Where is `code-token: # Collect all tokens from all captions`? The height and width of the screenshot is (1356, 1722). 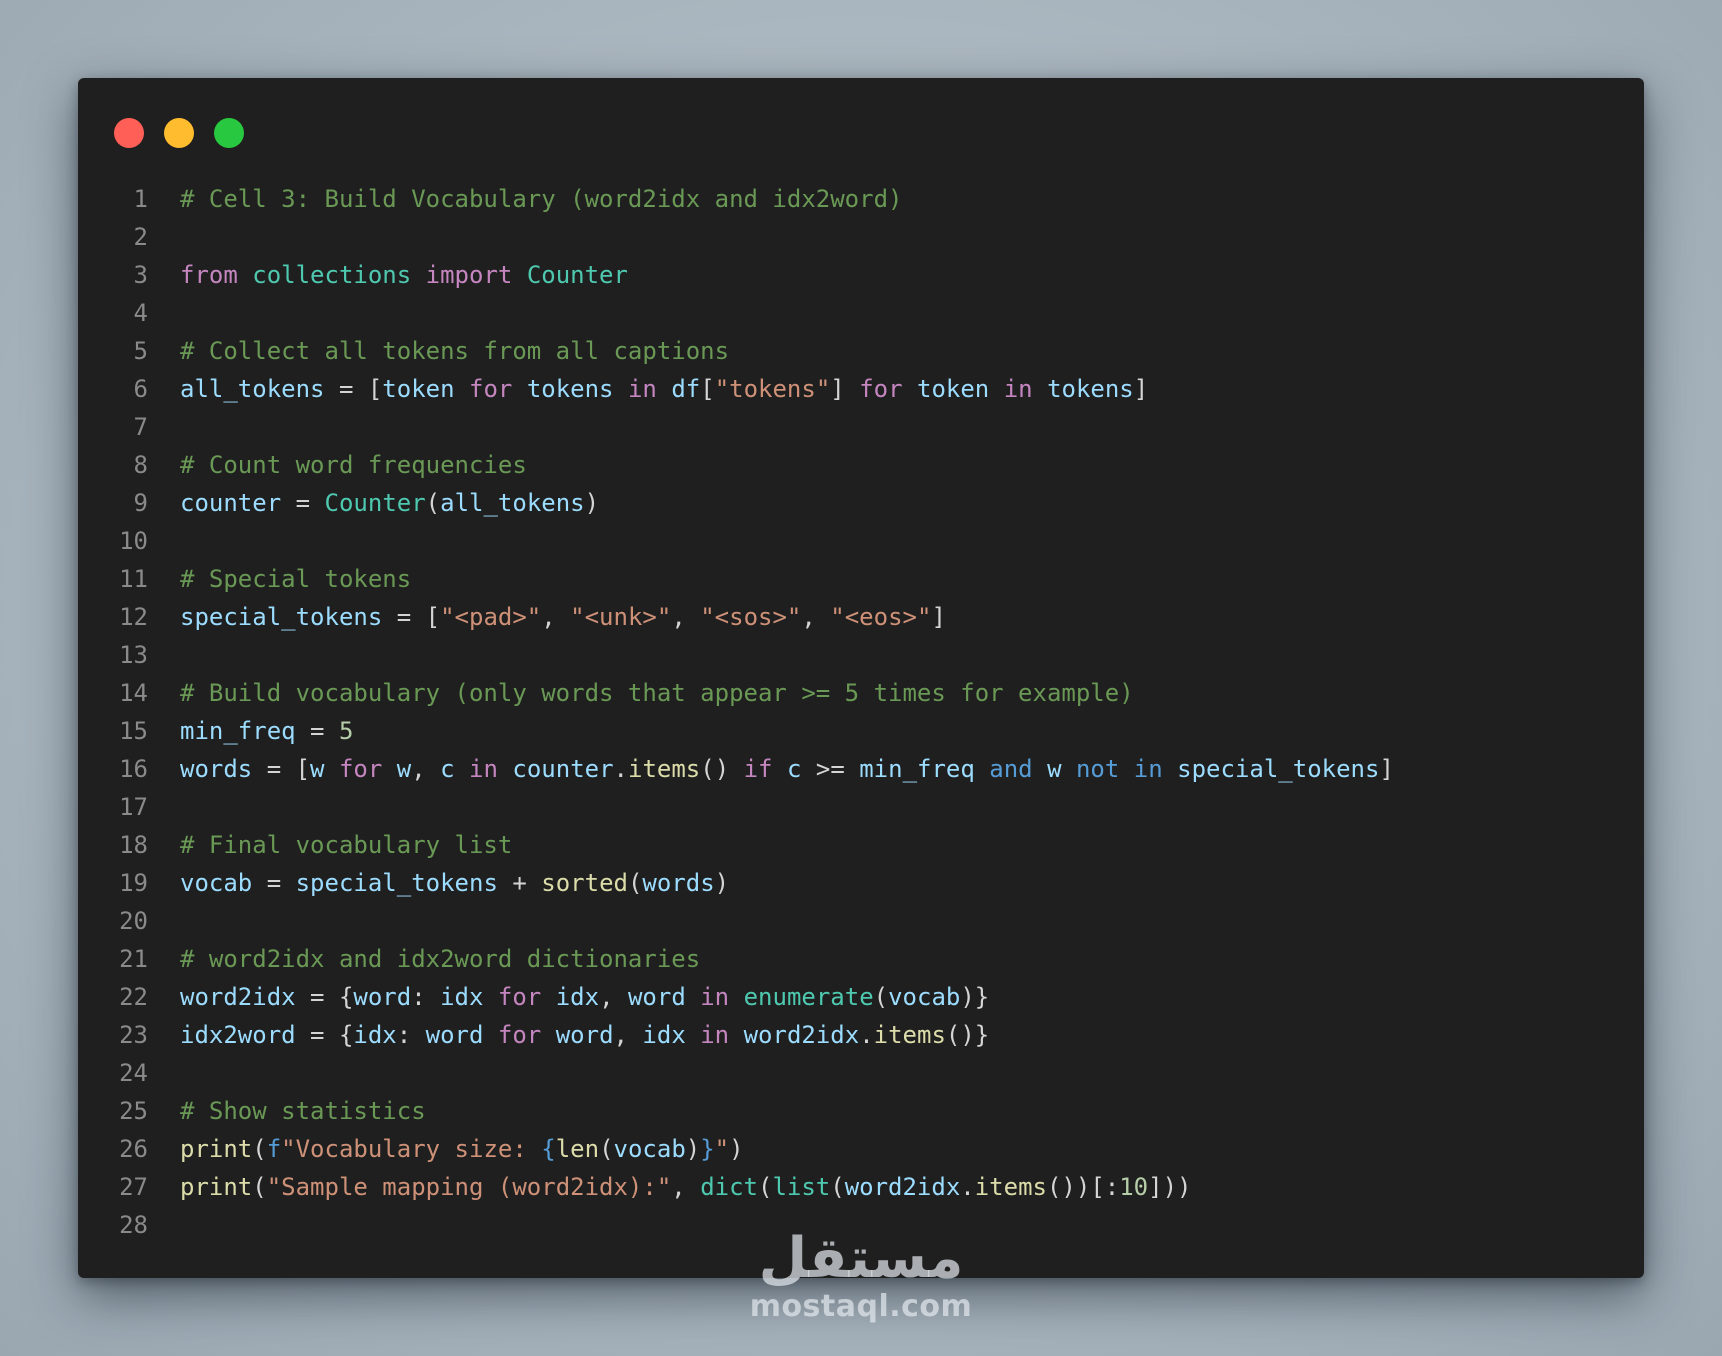
code-token: # Collect all tokens from all captions is located at coordinates (455, 351).